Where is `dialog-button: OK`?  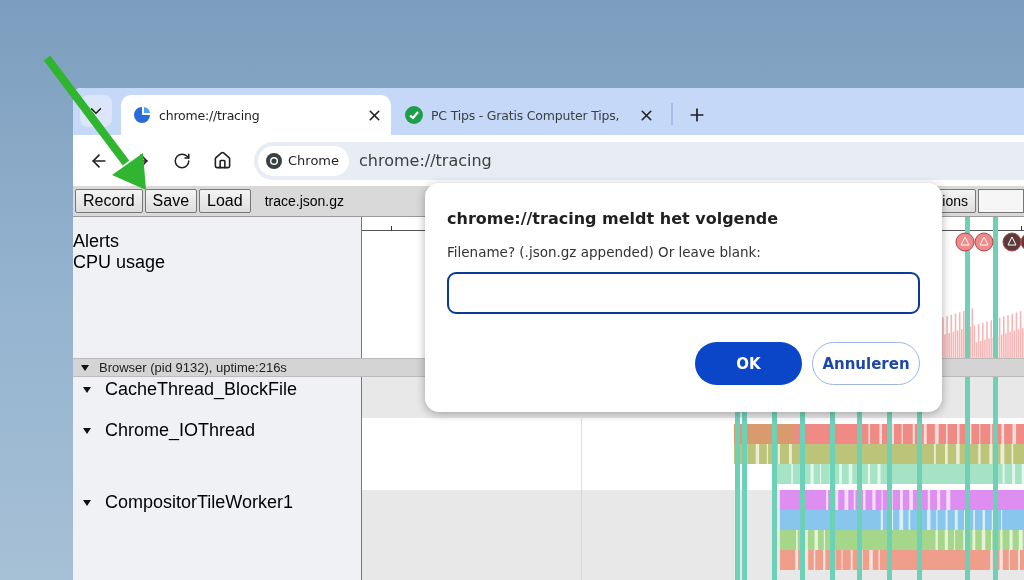
dialog-button: OK is located at coordinates (748, 363).